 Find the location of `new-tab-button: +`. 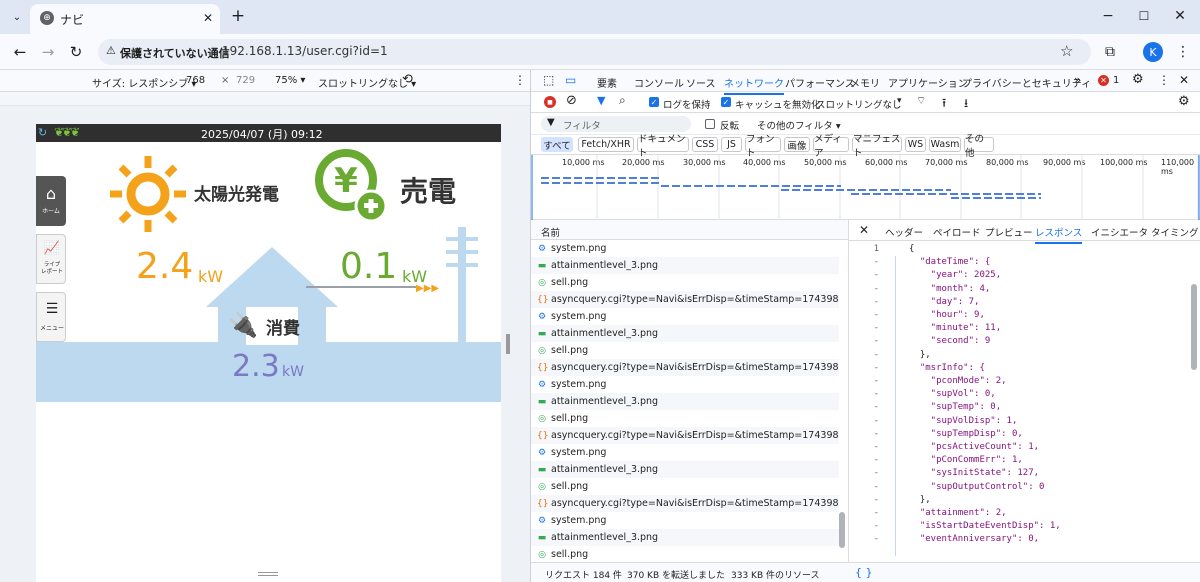

new-tab-button: + is located at coordinates (238, 16).